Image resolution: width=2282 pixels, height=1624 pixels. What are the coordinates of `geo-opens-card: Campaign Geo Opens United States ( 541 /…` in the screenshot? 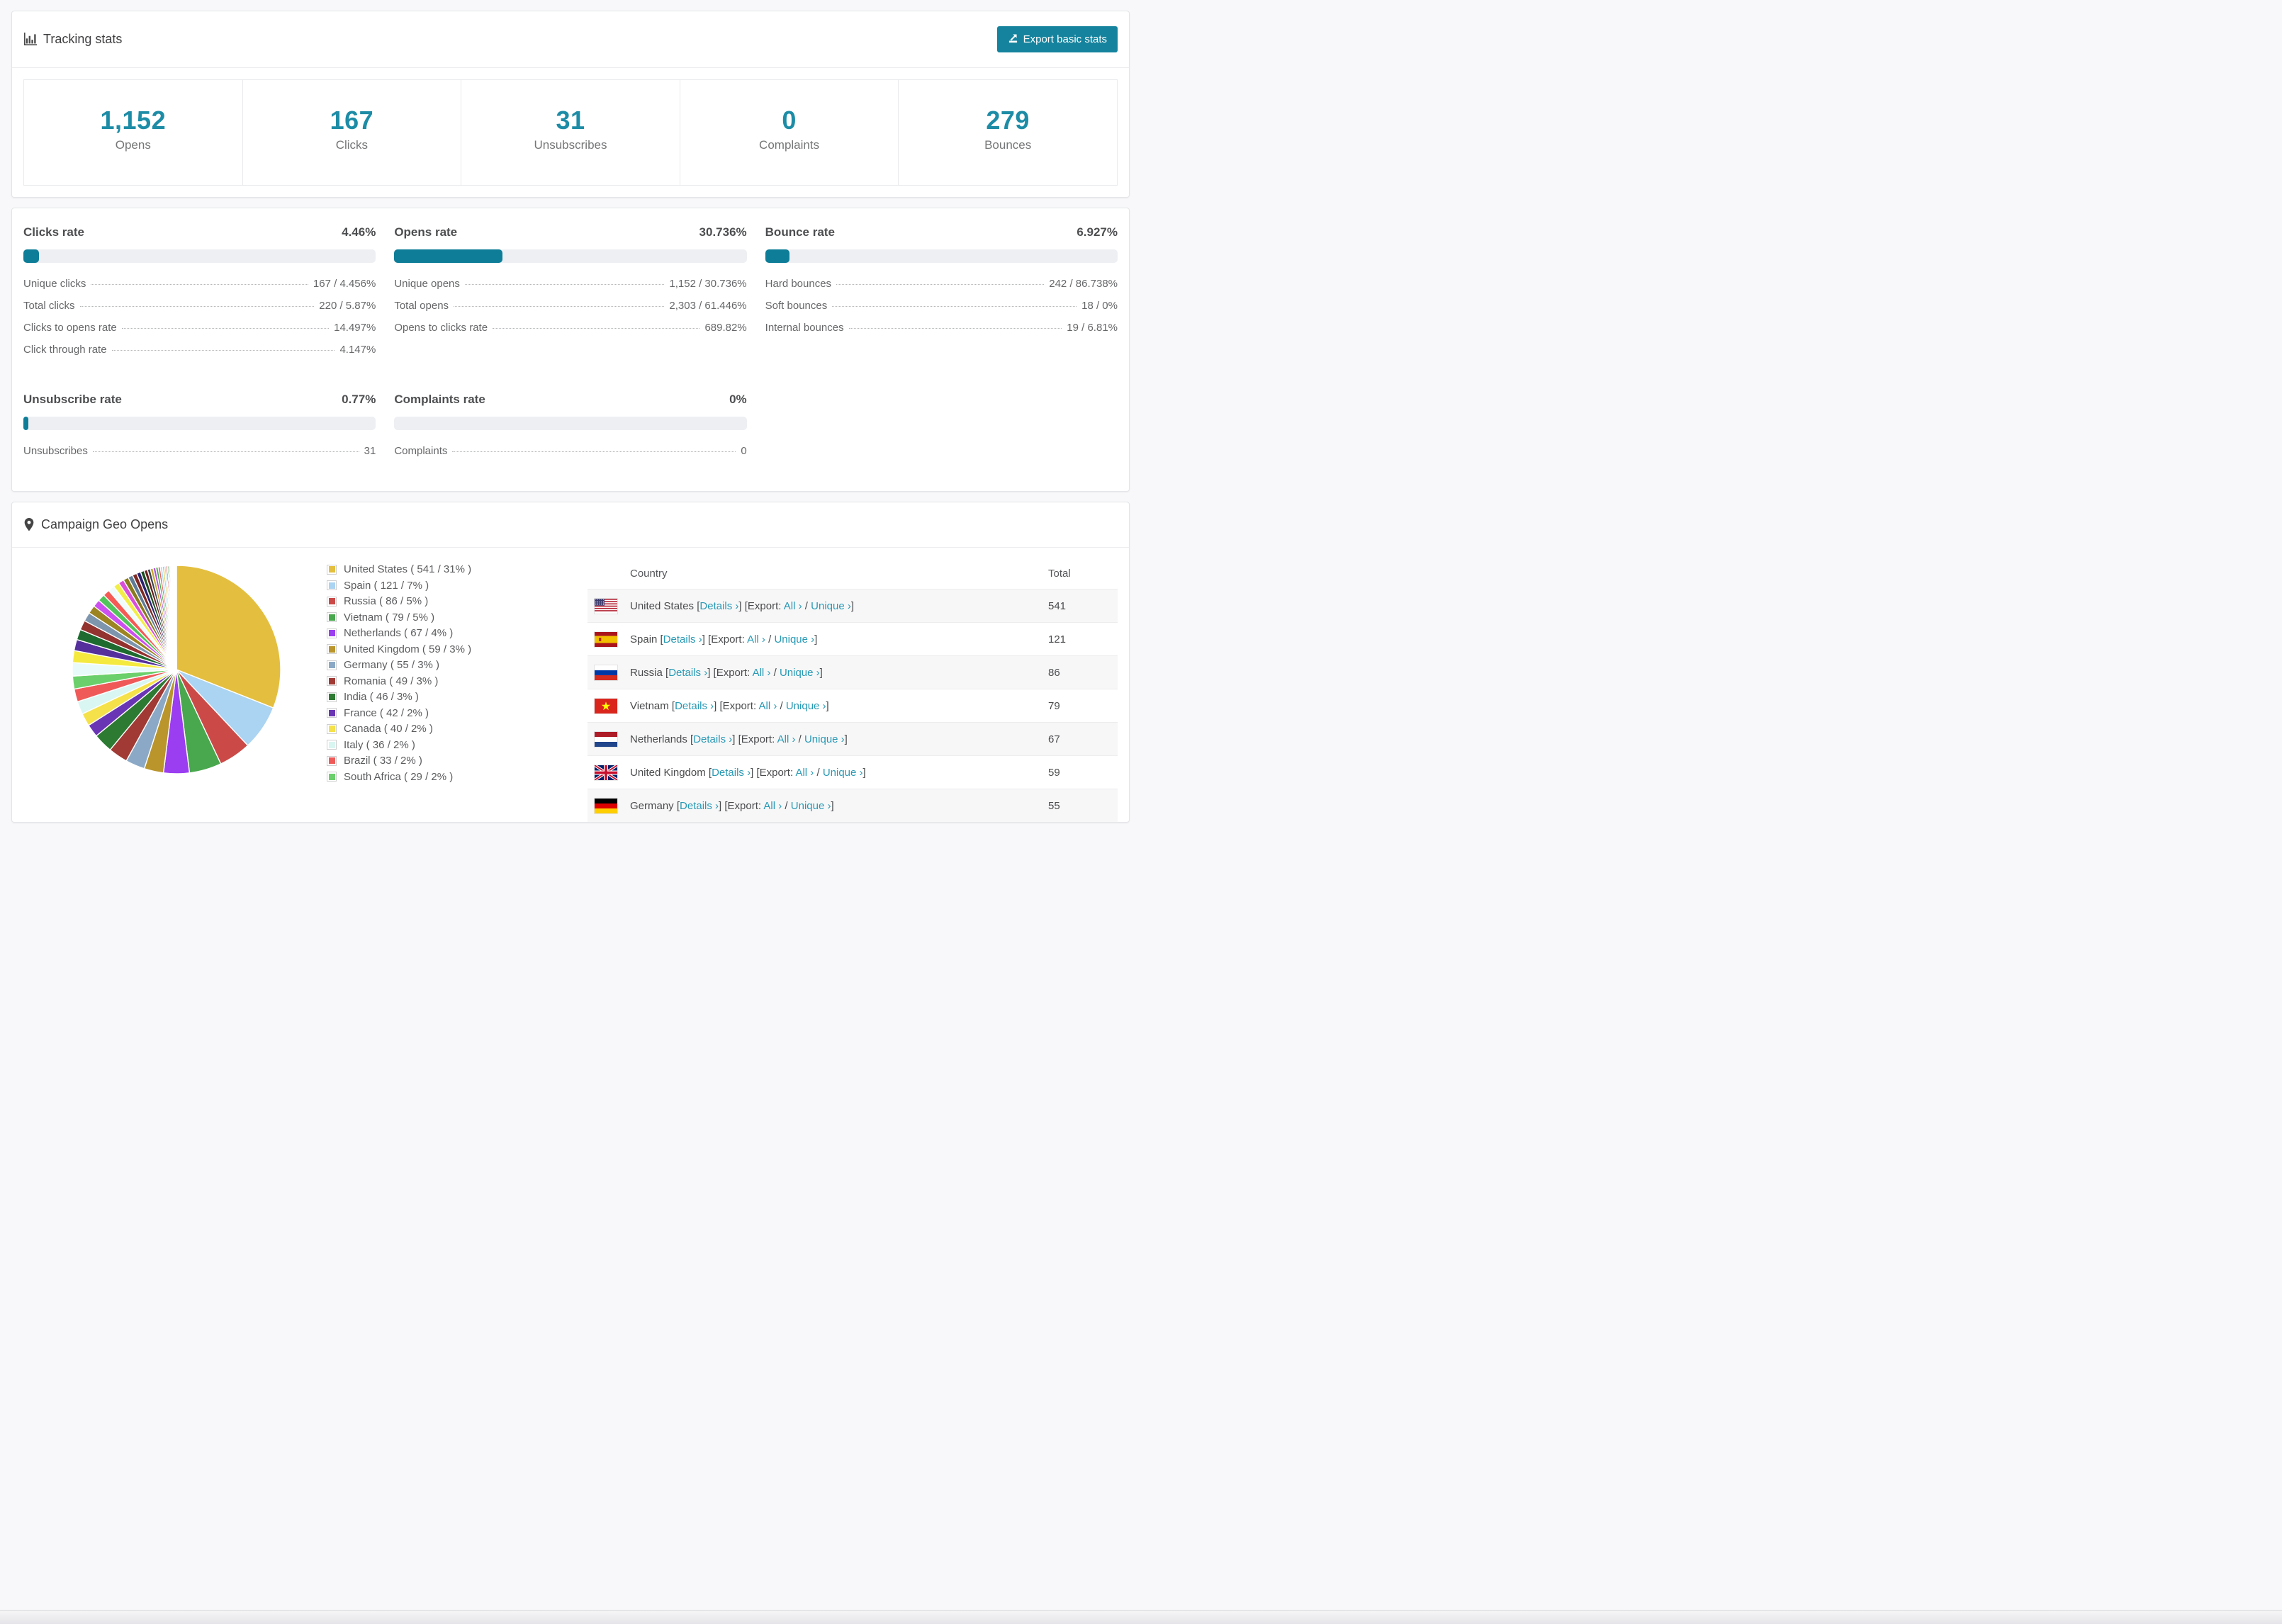 It's located at (570, 663).